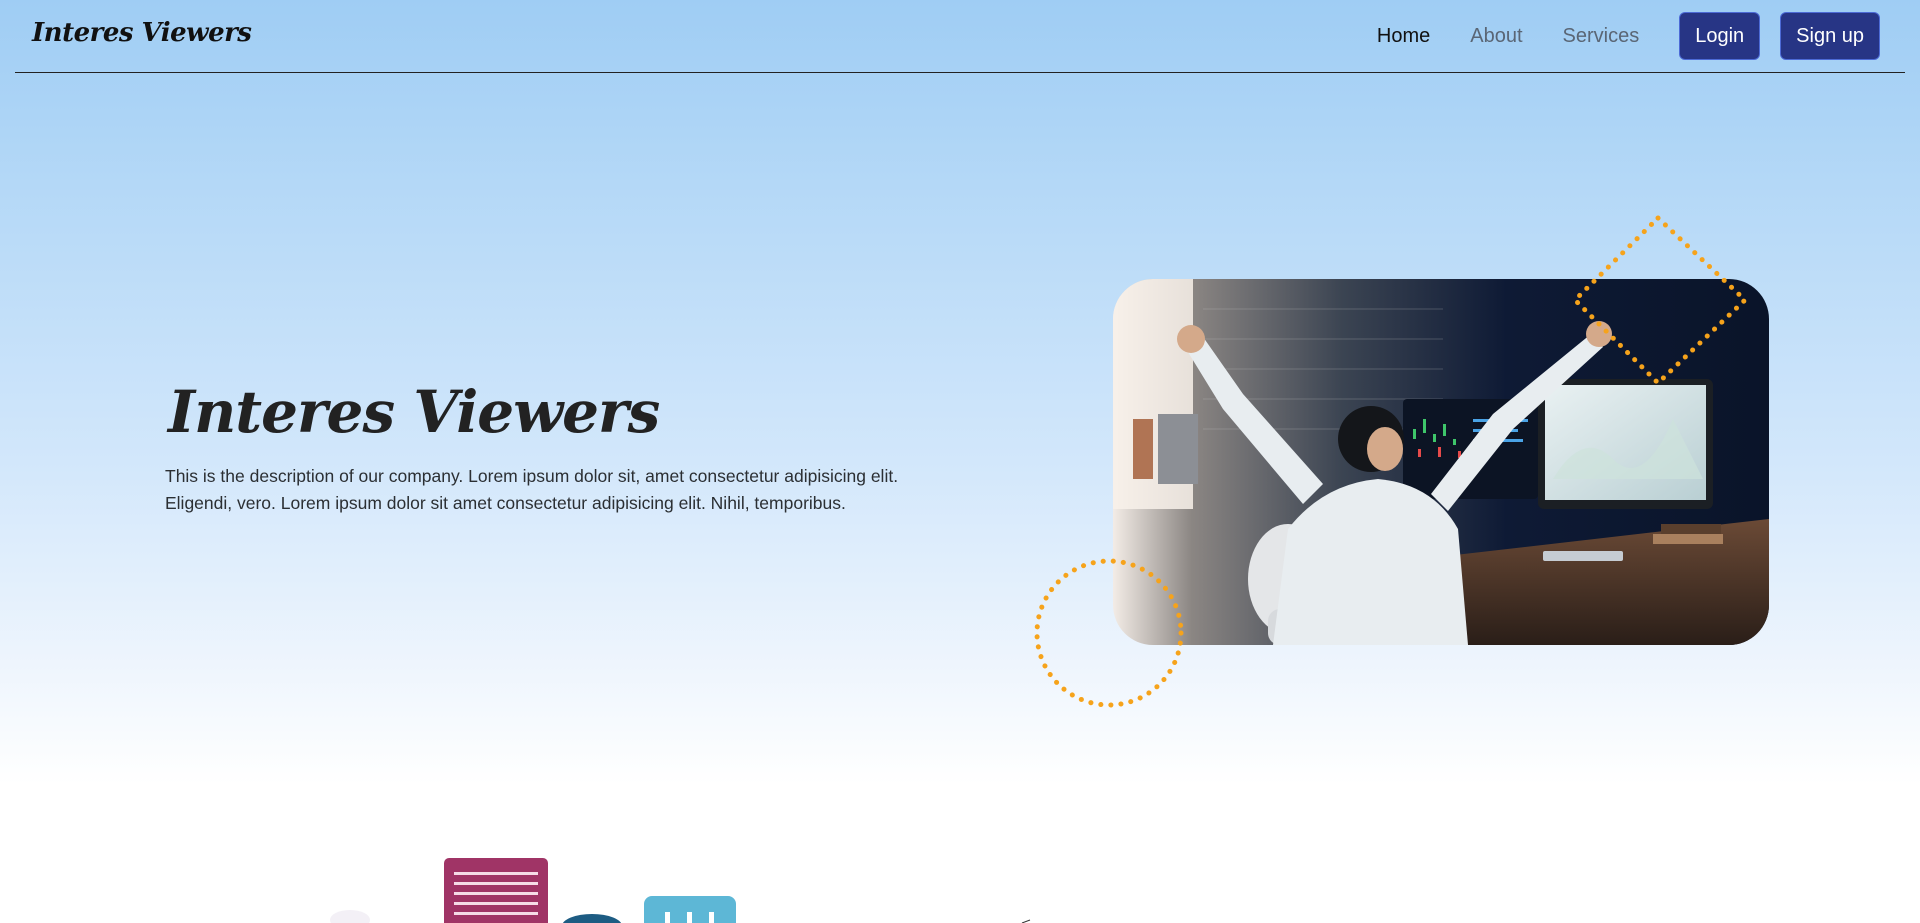 Image resolution: width=1920 pixels, height=923 pixels. What do you see at coordinates (1403, 36) in the screenshot?
I see `nav-home-link: Home` at bounding box center [1403, 36].